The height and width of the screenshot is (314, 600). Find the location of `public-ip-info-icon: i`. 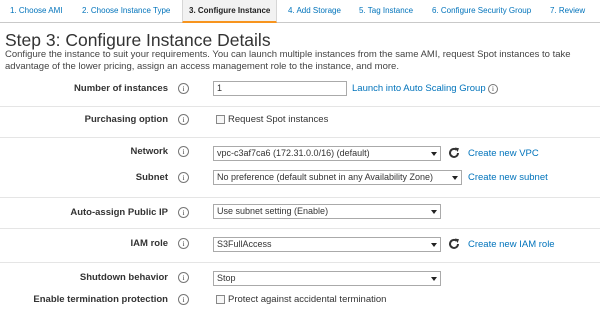

public-ip-info-icon: i is located at coordinates (183, 212).